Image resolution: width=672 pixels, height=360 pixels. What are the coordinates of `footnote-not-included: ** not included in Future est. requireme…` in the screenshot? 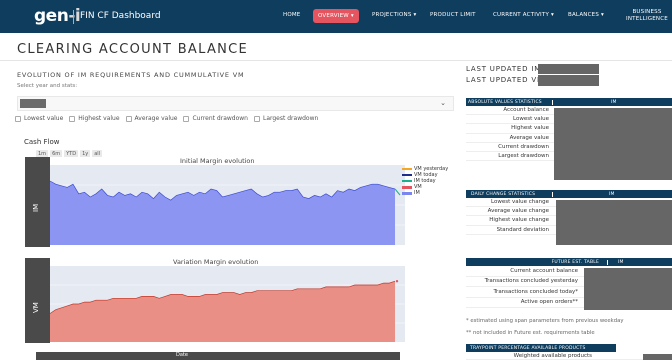 It's located at (530, 333).